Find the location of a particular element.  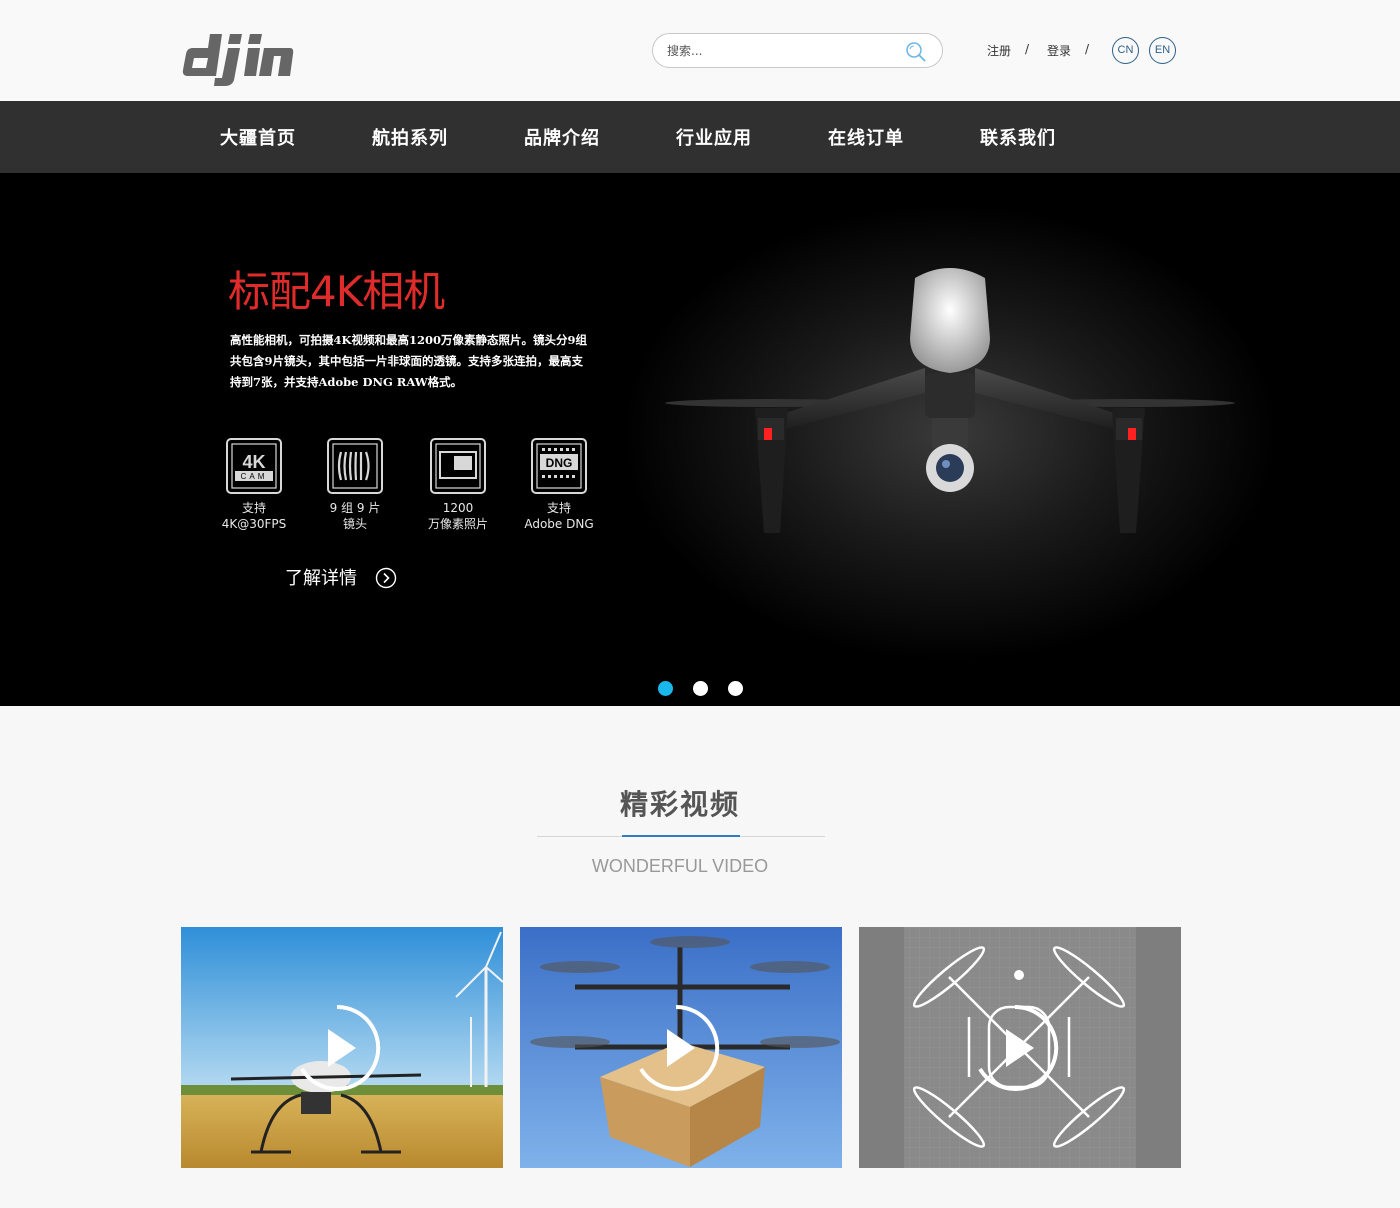

4k-cam-icon: 4K CAM is located at coordinates (254, 466).